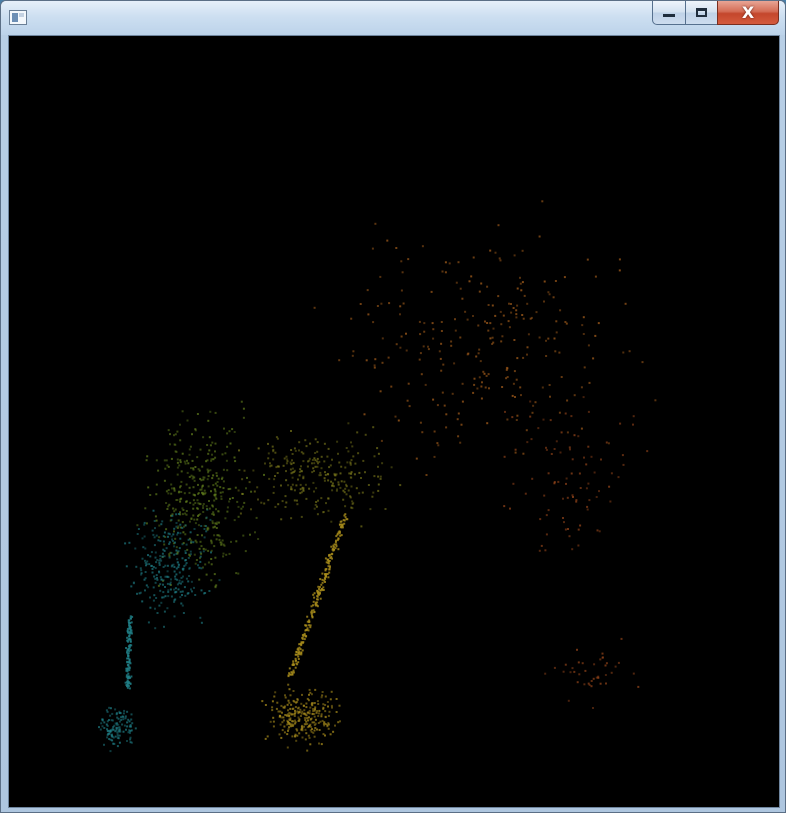 The image size is (786, 813). I want to click on close-button: X, so click(748, 13).